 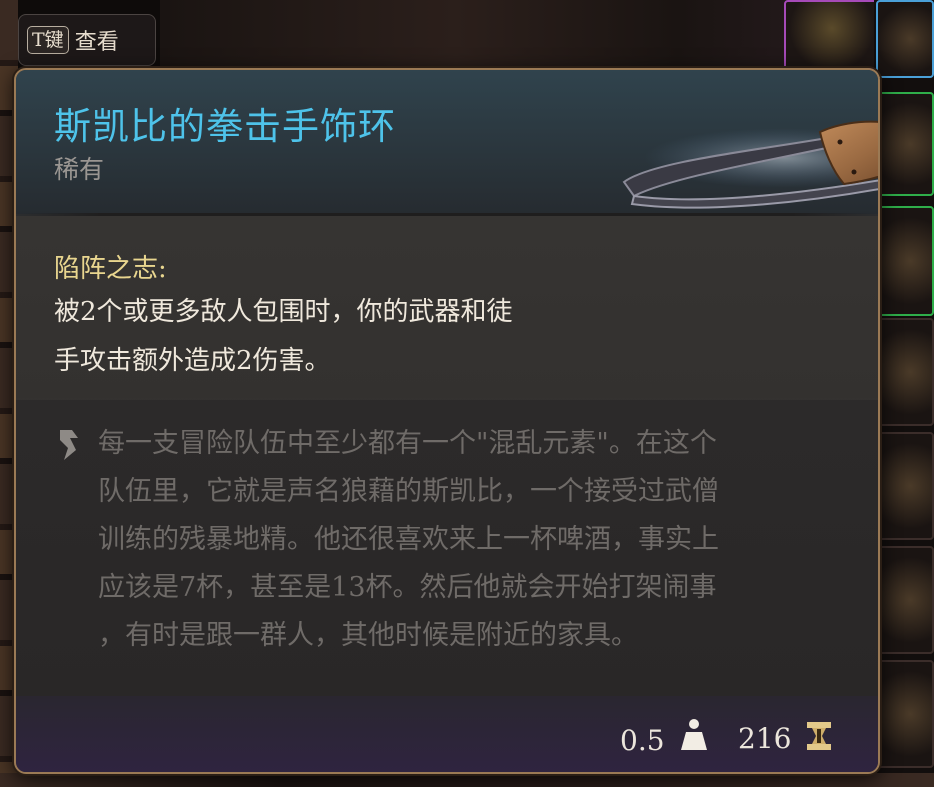 What do you see at coordinates (344, 337) in the screenshot?
I see `passive-description: 被2个或更多敌人包围时，你的武器和徒 手攻击额外造成2伤害。` at bounding box center [344, 337].